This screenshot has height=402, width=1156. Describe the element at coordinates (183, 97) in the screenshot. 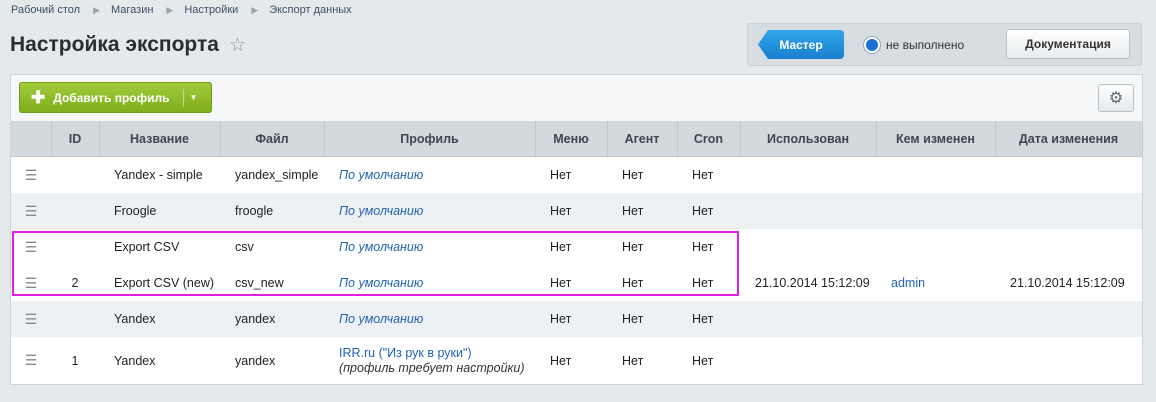

I see `button-divider` at that location.